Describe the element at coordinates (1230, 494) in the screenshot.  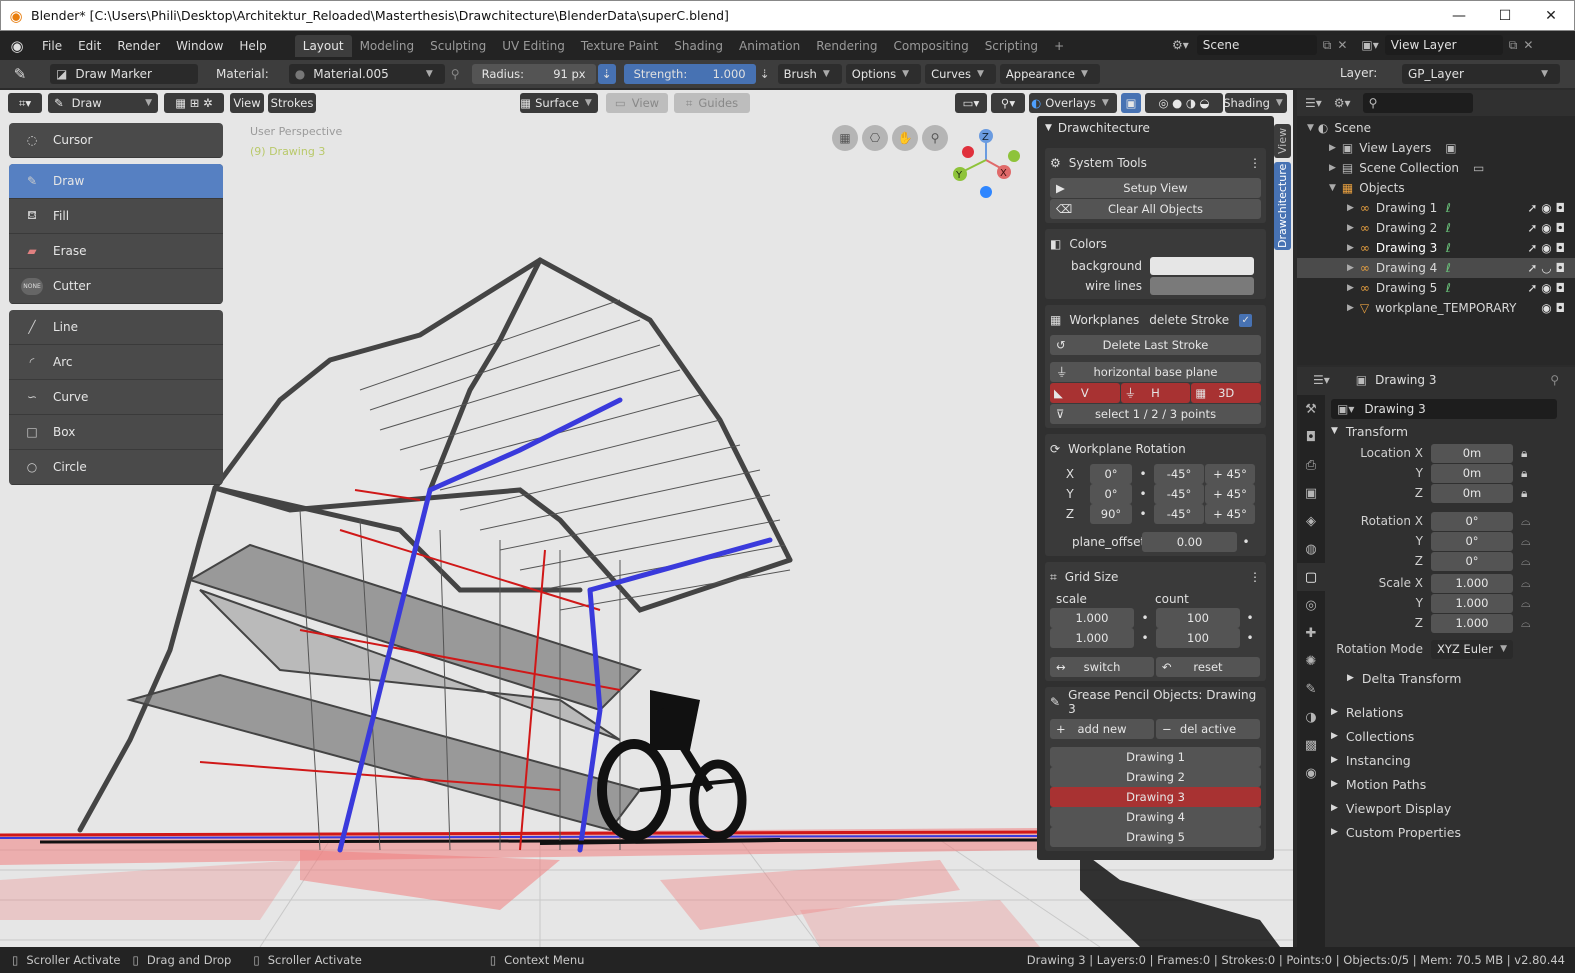
I see `rotation-y-plus-button: + 45°` at that location.